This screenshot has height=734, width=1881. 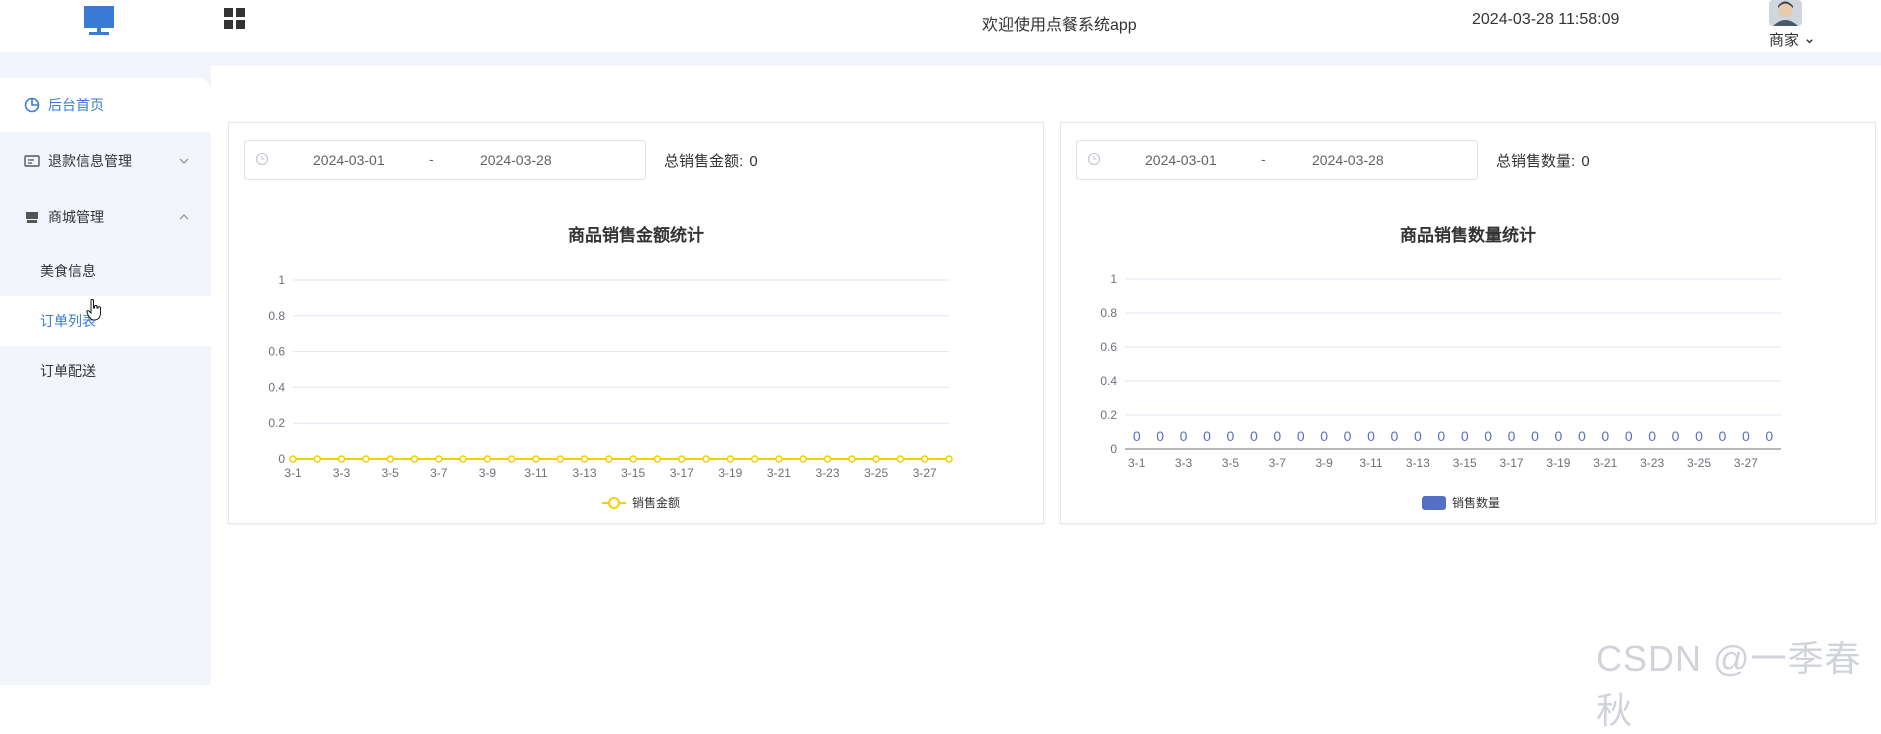 I want to click on sidebar-subitem-label: 订单配送, so click(x=68, y=371).